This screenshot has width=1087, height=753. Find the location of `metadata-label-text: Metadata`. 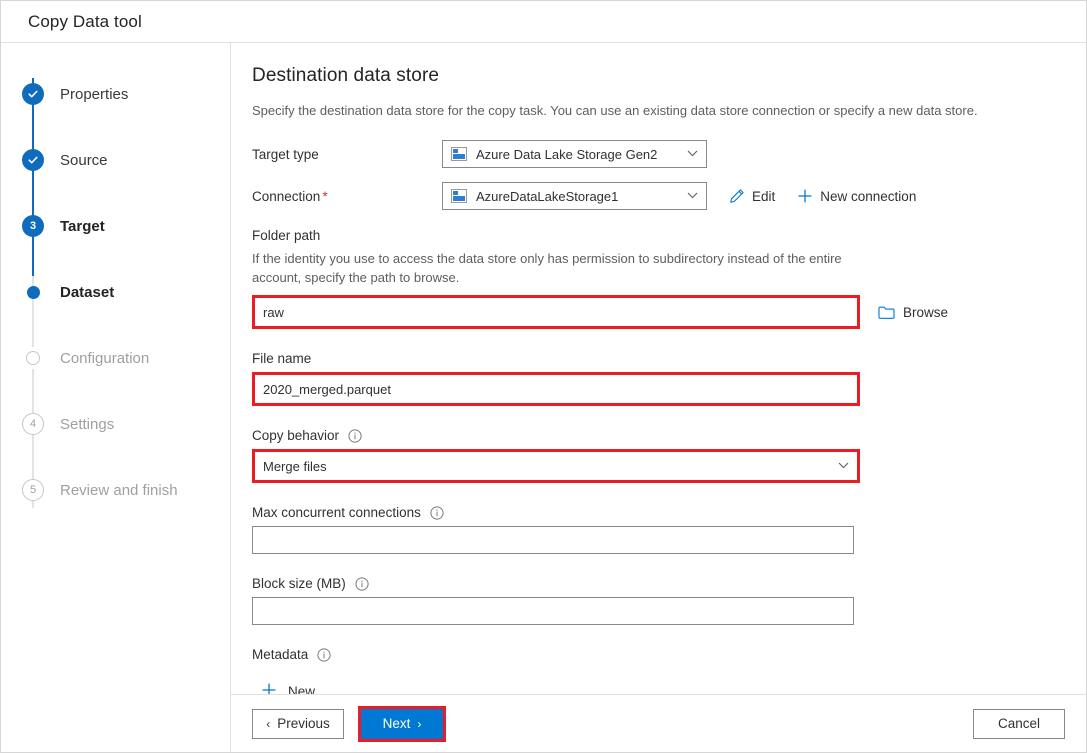

metadata-label-text: Metadata is located at coordinates (280, 654).